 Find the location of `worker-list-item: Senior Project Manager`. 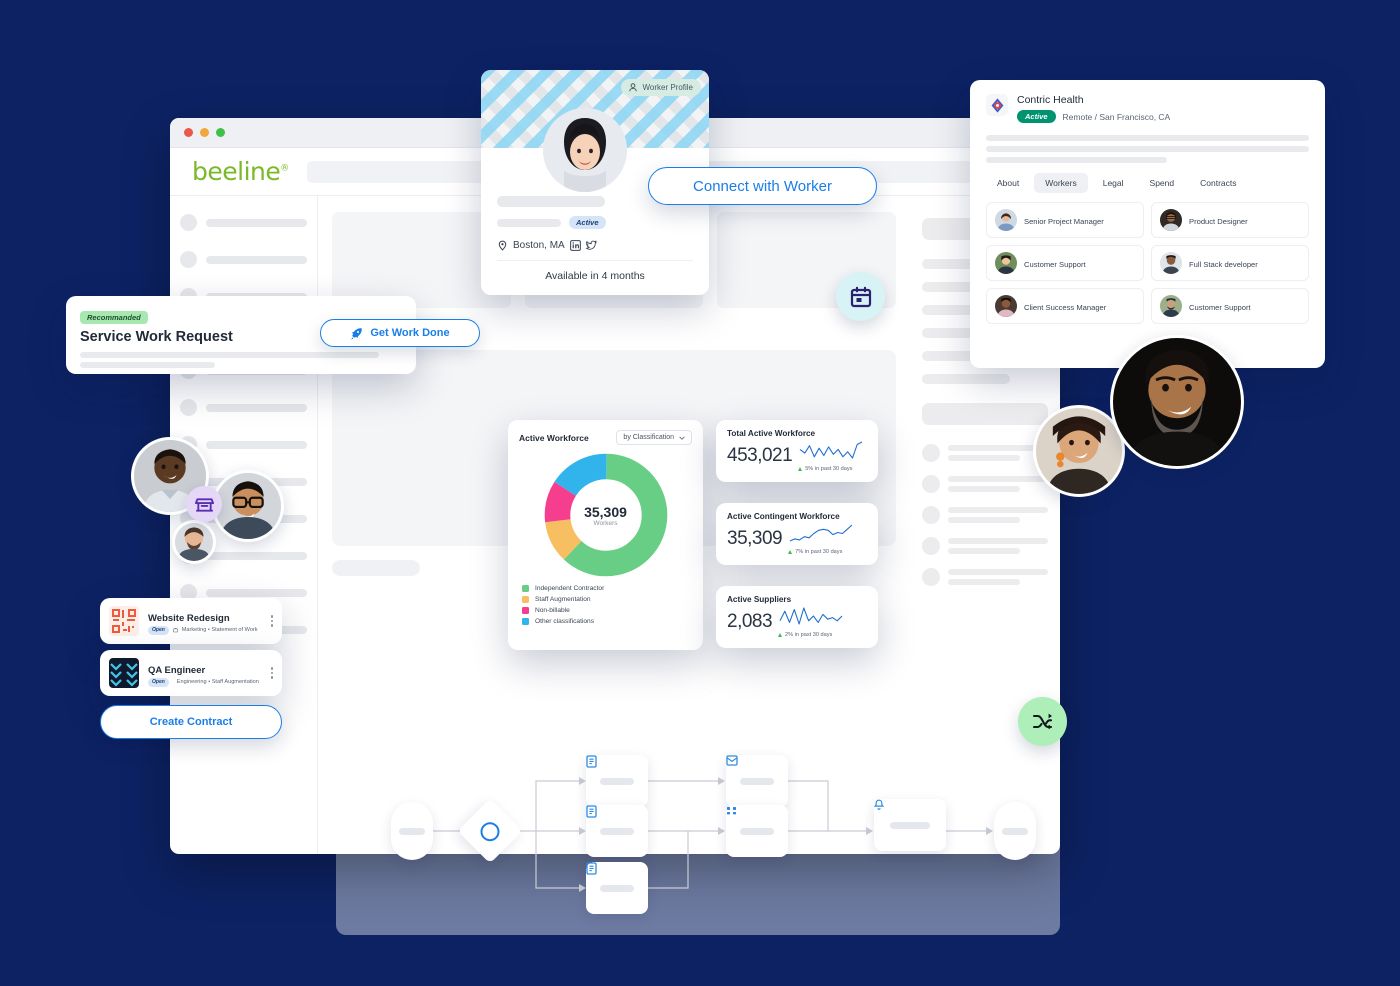

worker-list-item: Senior Project Manager is located at coordinates (1065, 220).